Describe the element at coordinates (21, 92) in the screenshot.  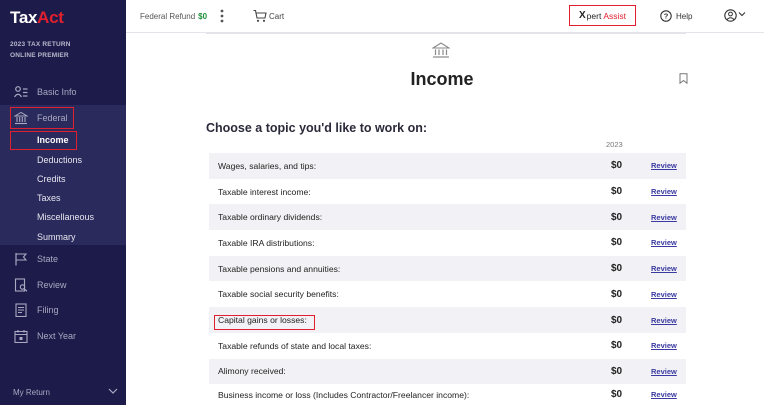
I see `person-list-icon` at that location.